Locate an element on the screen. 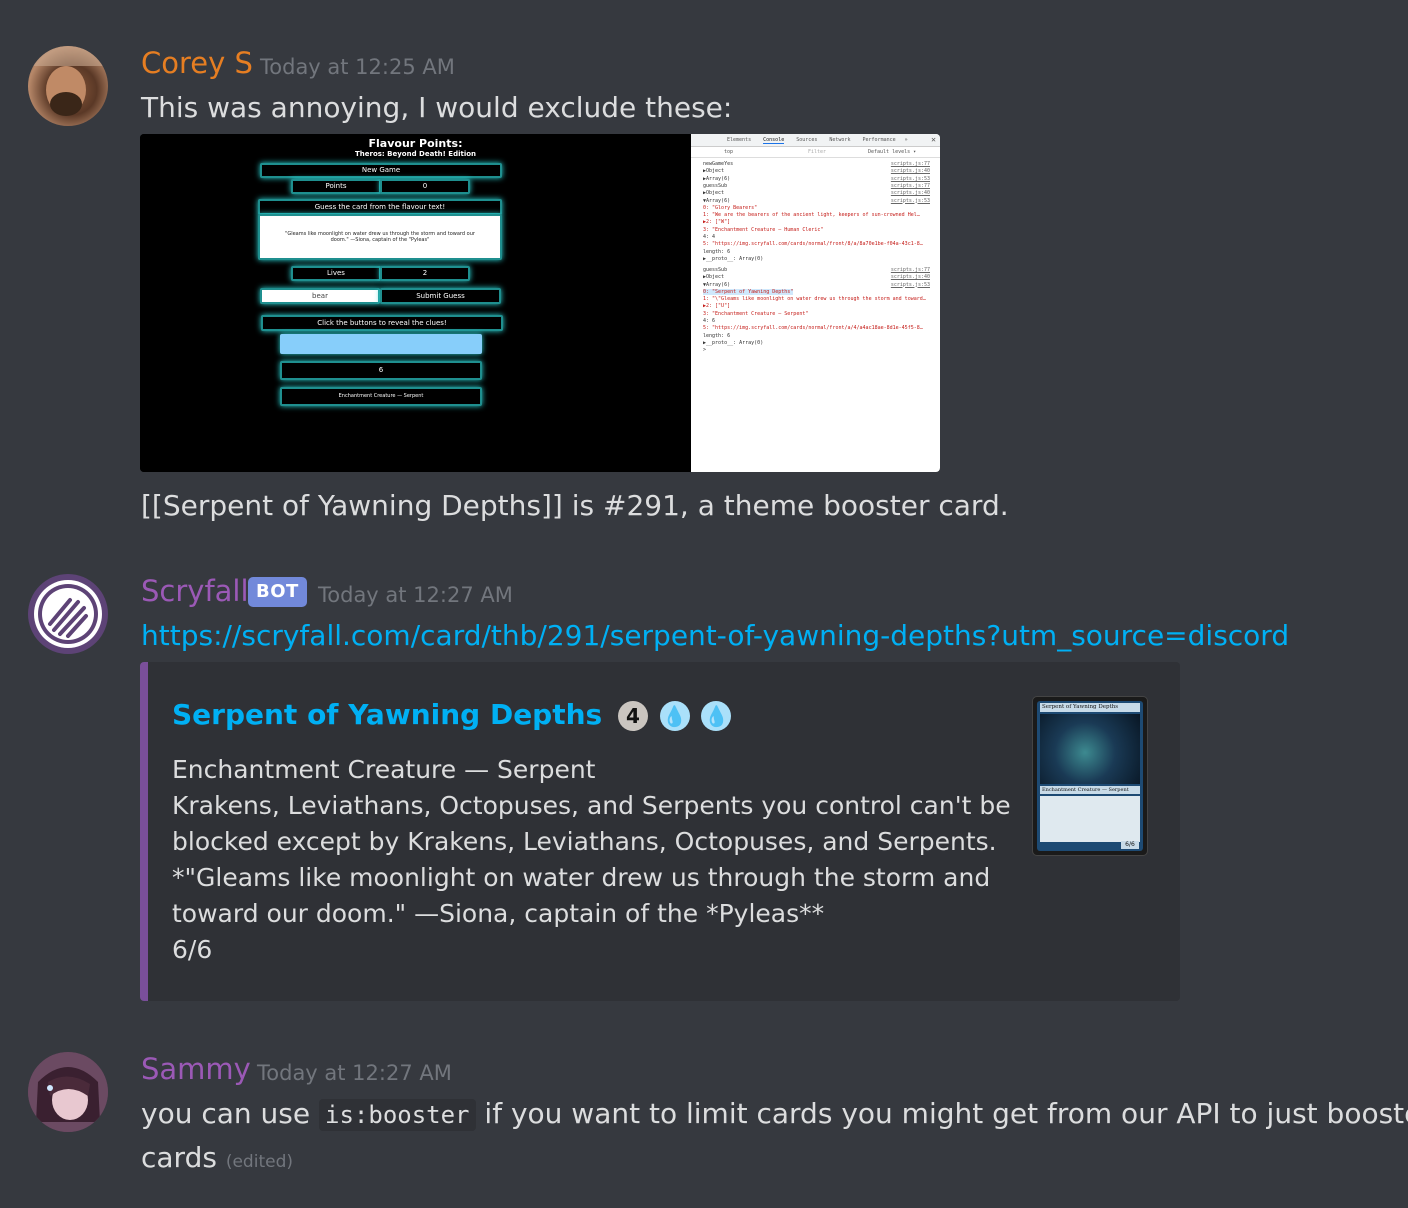  avatar-corey is located at coordinates (68, 86).